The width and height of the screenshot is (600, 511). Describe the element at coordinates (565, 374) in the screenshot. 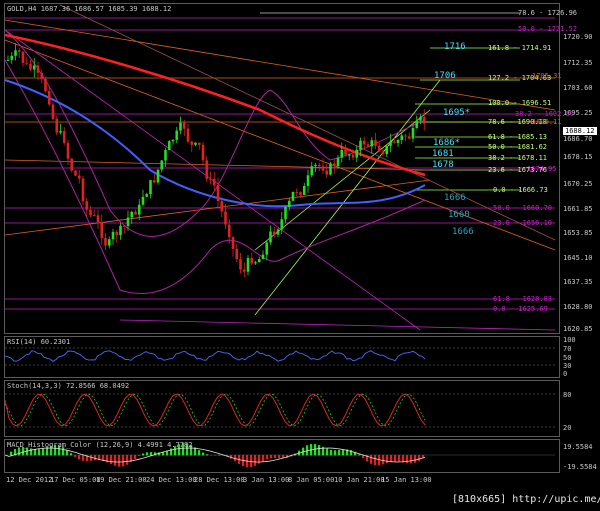

I see `rsi-tick: 0` at that location.